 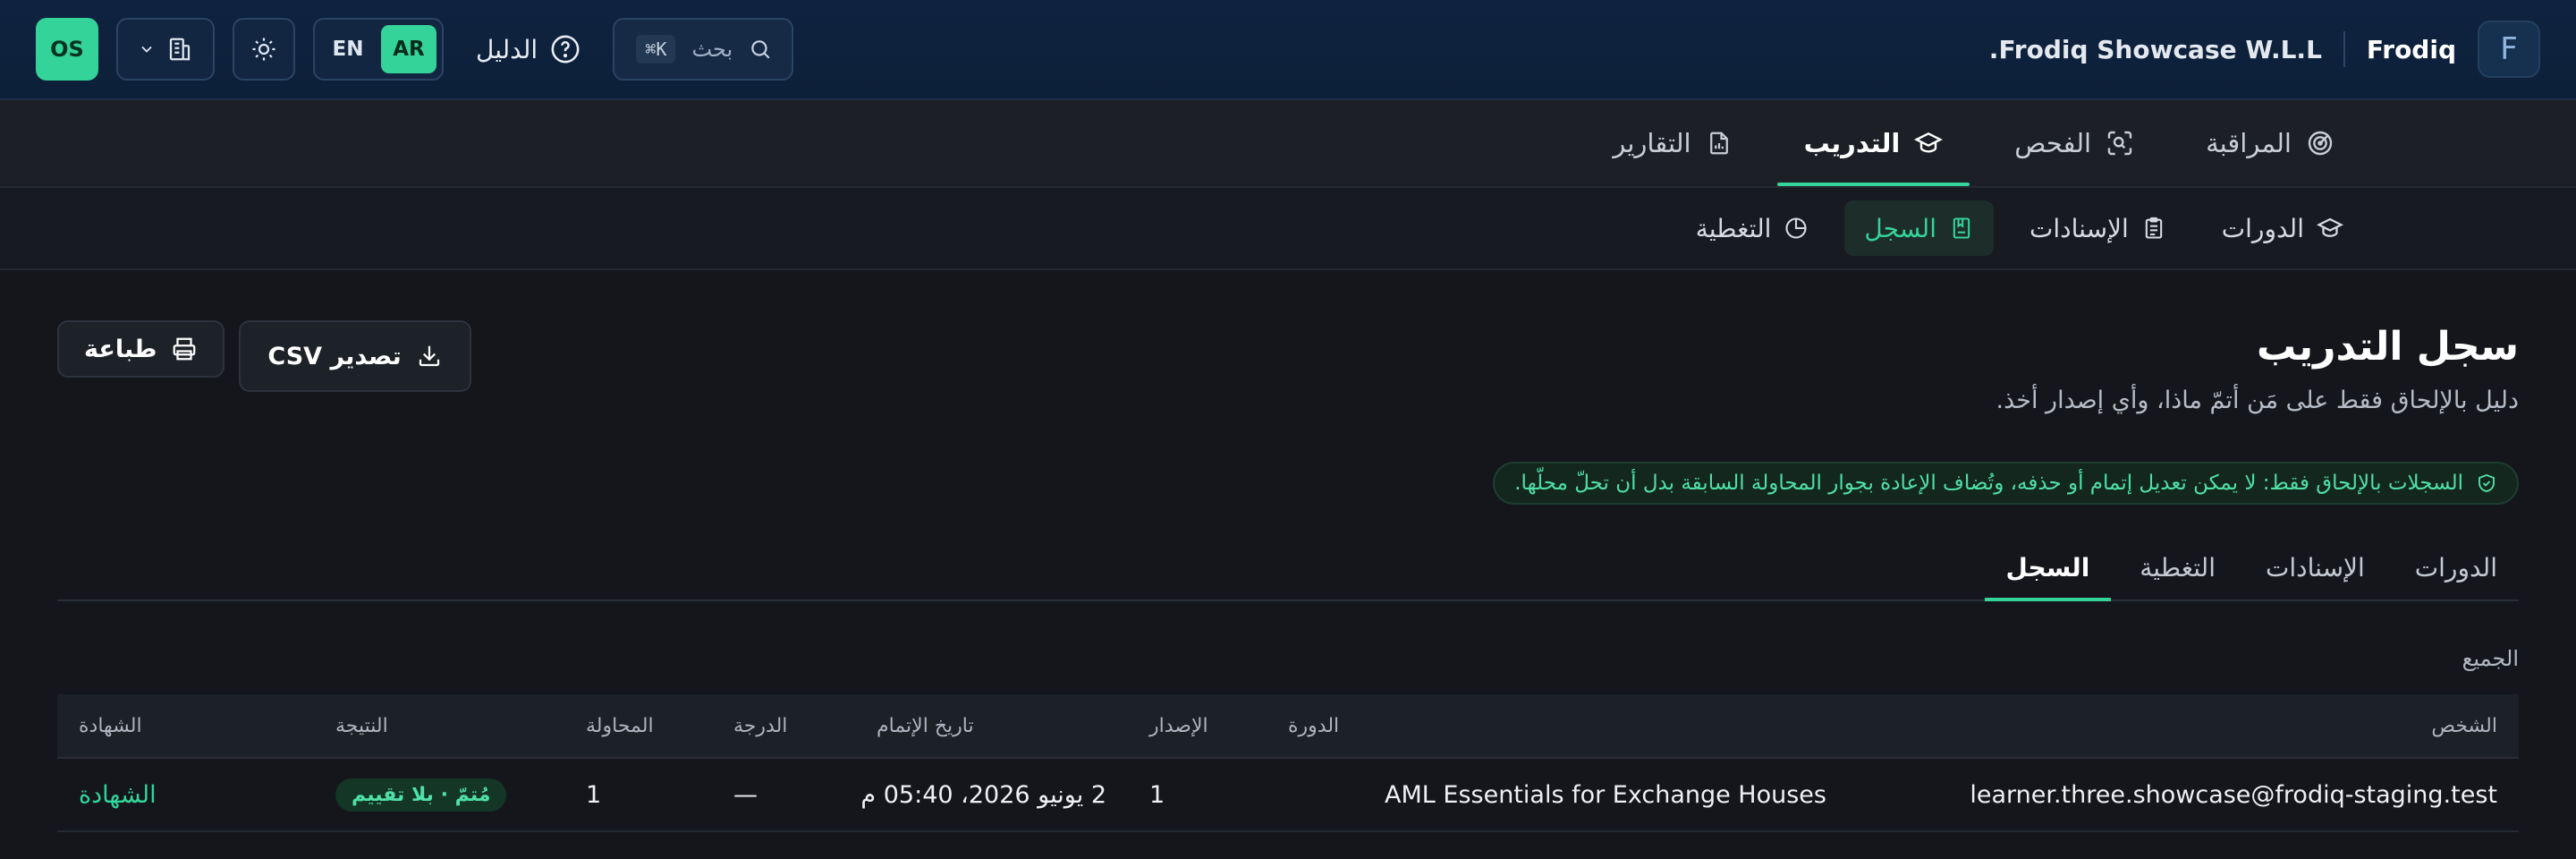 I want to click on user-avatar: OS, so click(x=67, y=49).